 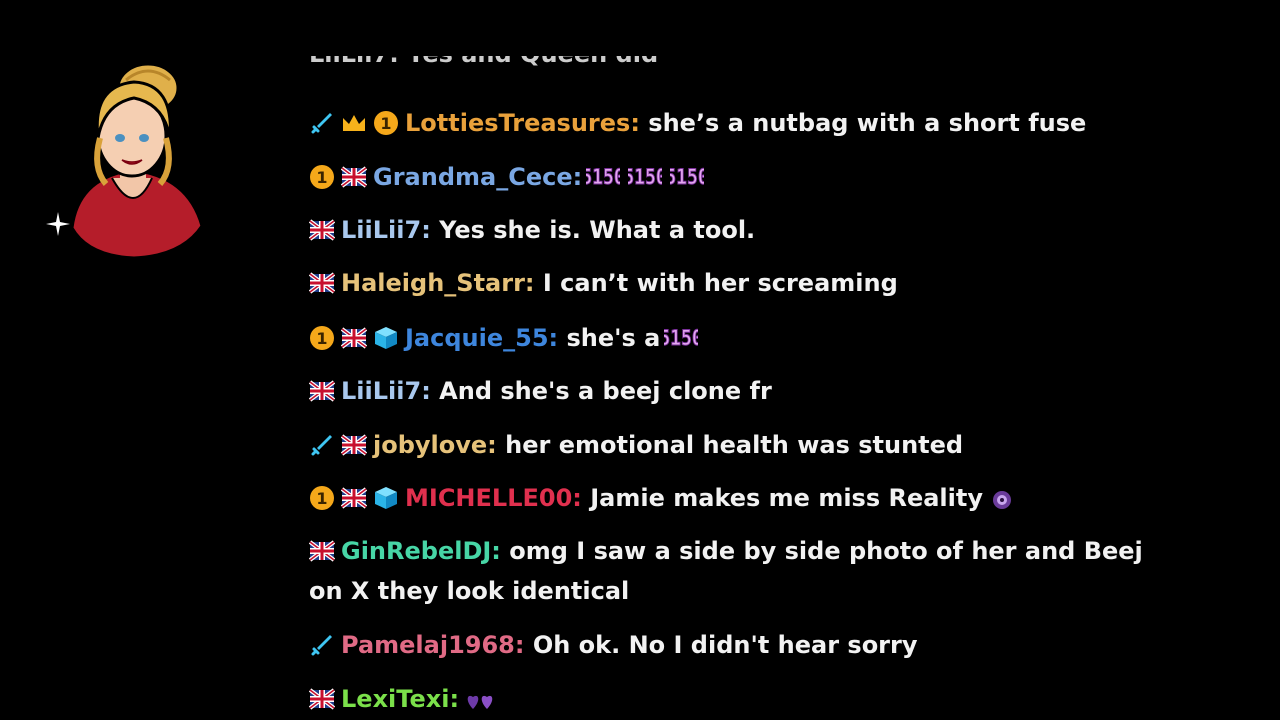 I want to click on eye-emote-icon, so click(x=1002, y=504).